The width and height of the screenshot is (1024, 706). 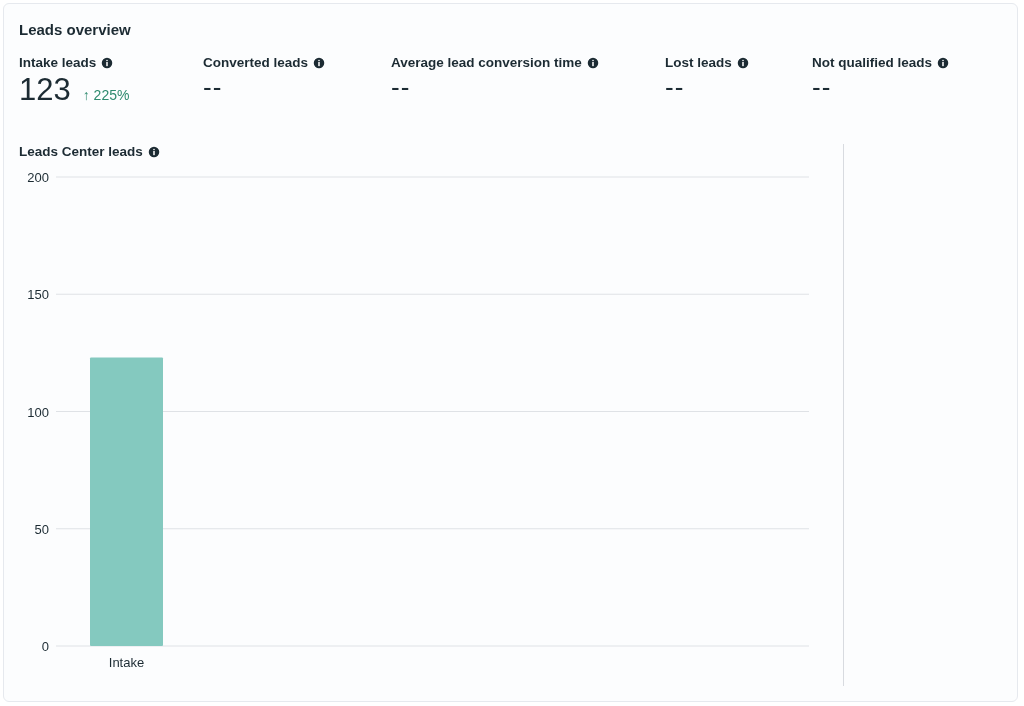 What do you see at coordinates (81, 151) in the screenshot?
I see `chart-title: Leads Center leads` at bounding box center [81, 151].